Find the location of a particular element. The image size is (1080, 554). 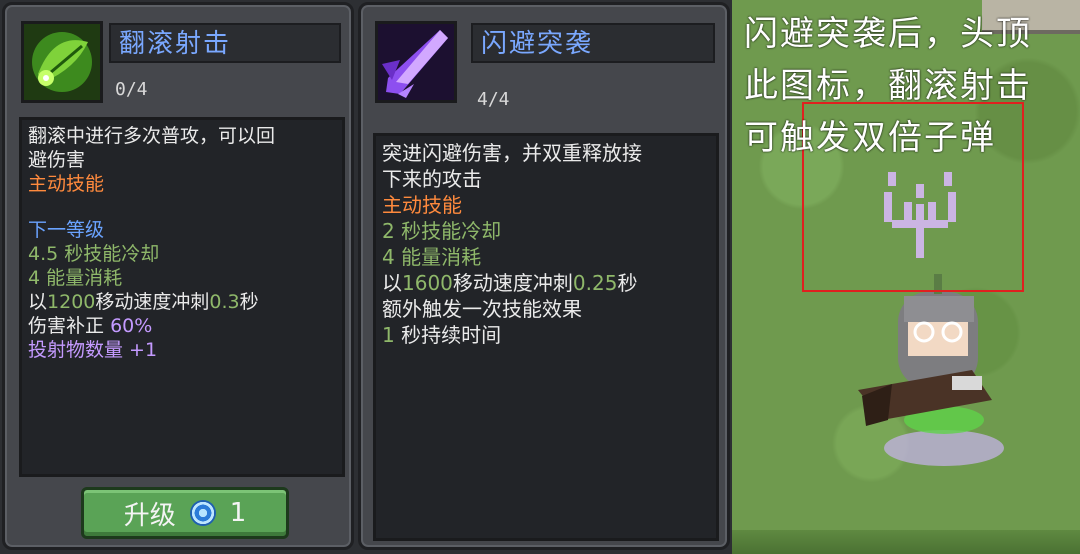

damage-fix-value: 60% is located at coordinates (131, 326).